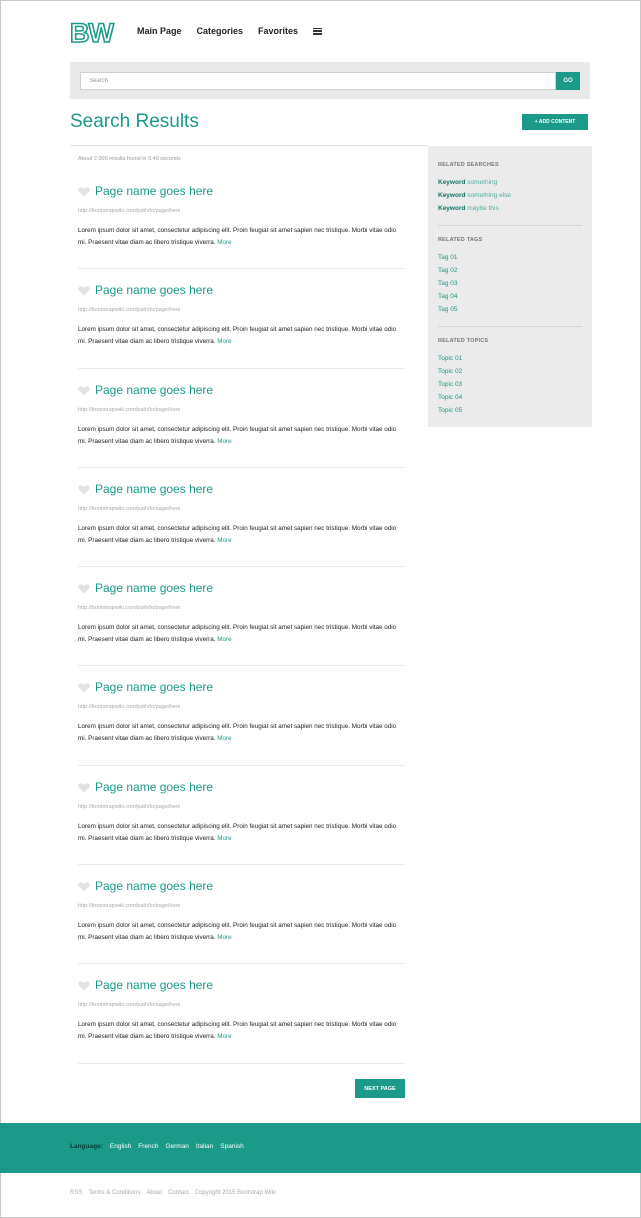 The height and width of the screenshot is (1218, 641). I want to click on related-tags-heading: RELATED TAGS, so click(460, 240).